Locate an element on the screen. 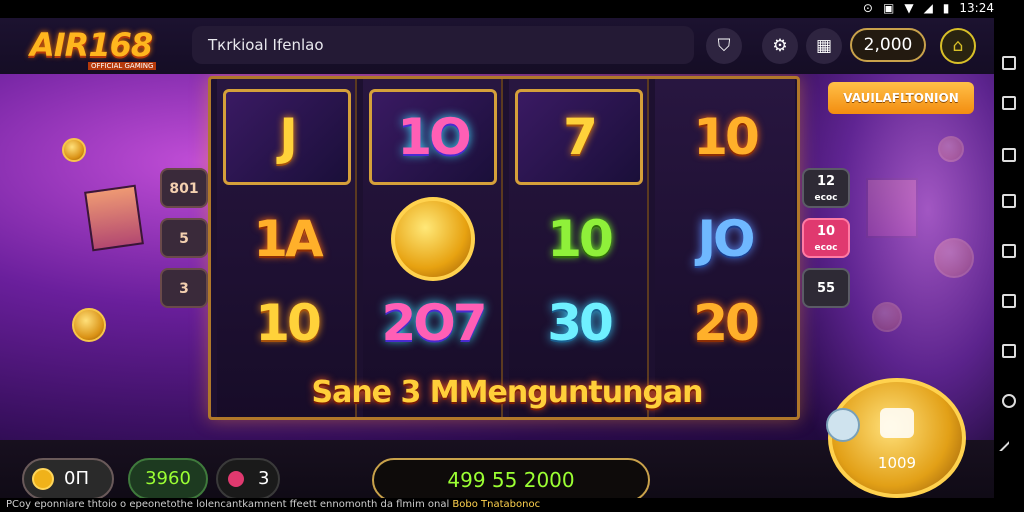  reel-1: J 1A 10 is located at coordinates (287, 248).